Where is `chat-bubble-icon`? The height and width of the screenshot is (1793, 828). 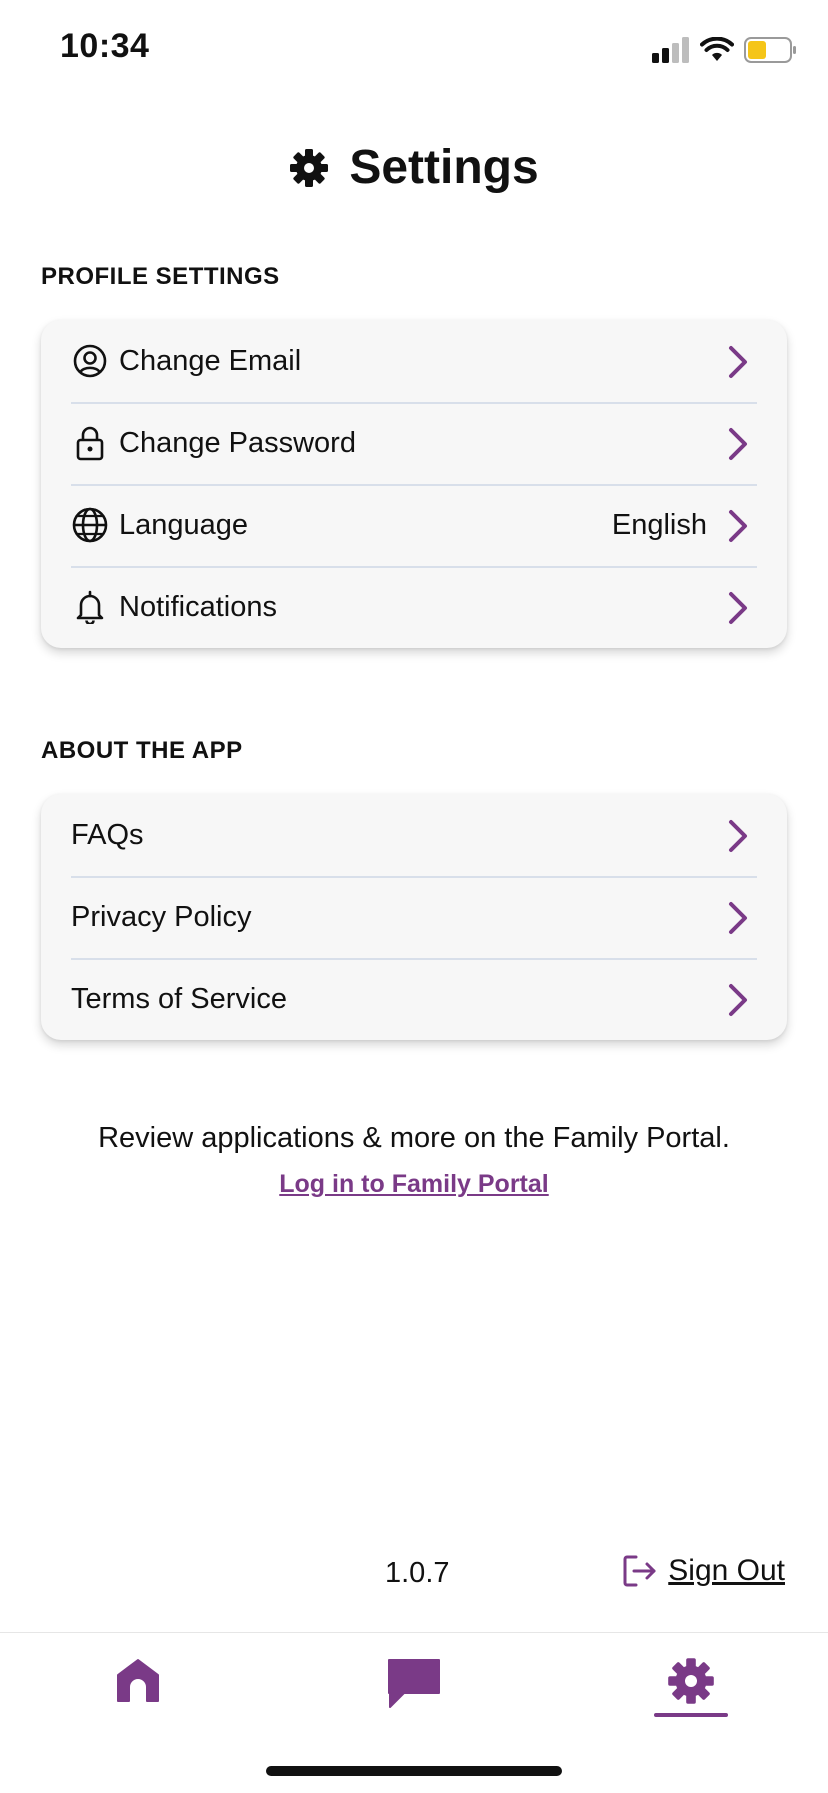
chat-bubble-icon is located at coordinates (414, 1683).